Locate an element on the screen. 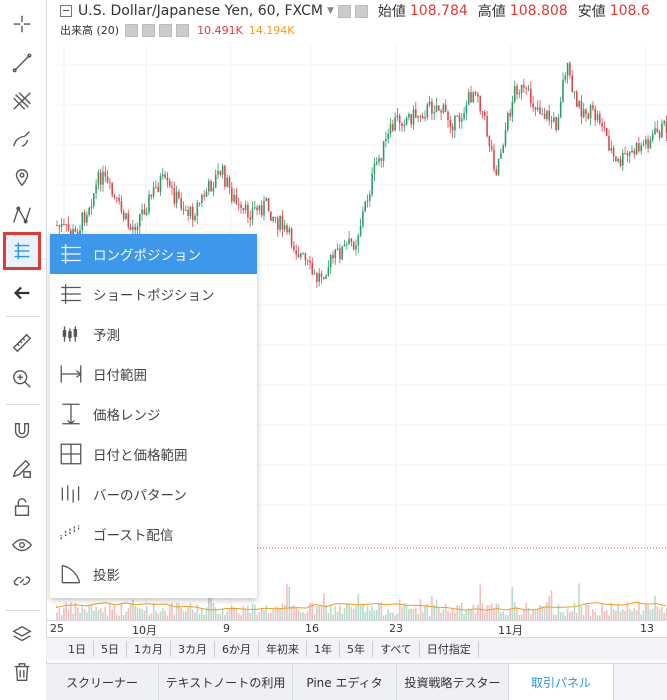  brush-icon is located at coordinates (22, 139).